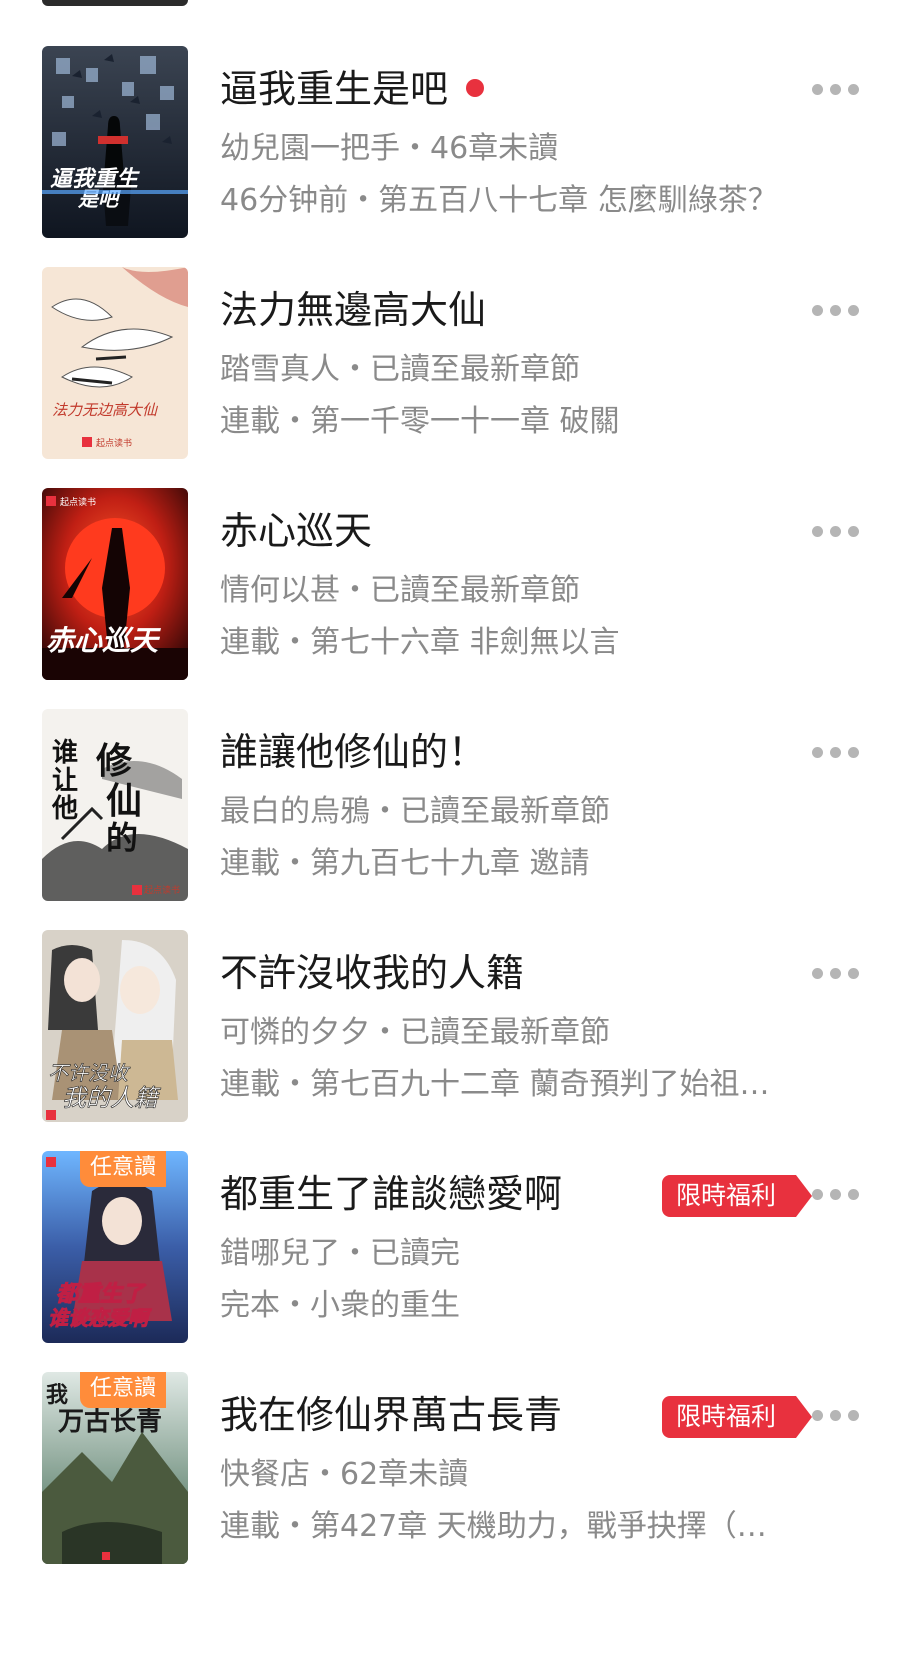  I want to click on book-latest-chapter: 46分钟前・第五百八十七章 怎麼馴綠茶？, so click(499, 200).